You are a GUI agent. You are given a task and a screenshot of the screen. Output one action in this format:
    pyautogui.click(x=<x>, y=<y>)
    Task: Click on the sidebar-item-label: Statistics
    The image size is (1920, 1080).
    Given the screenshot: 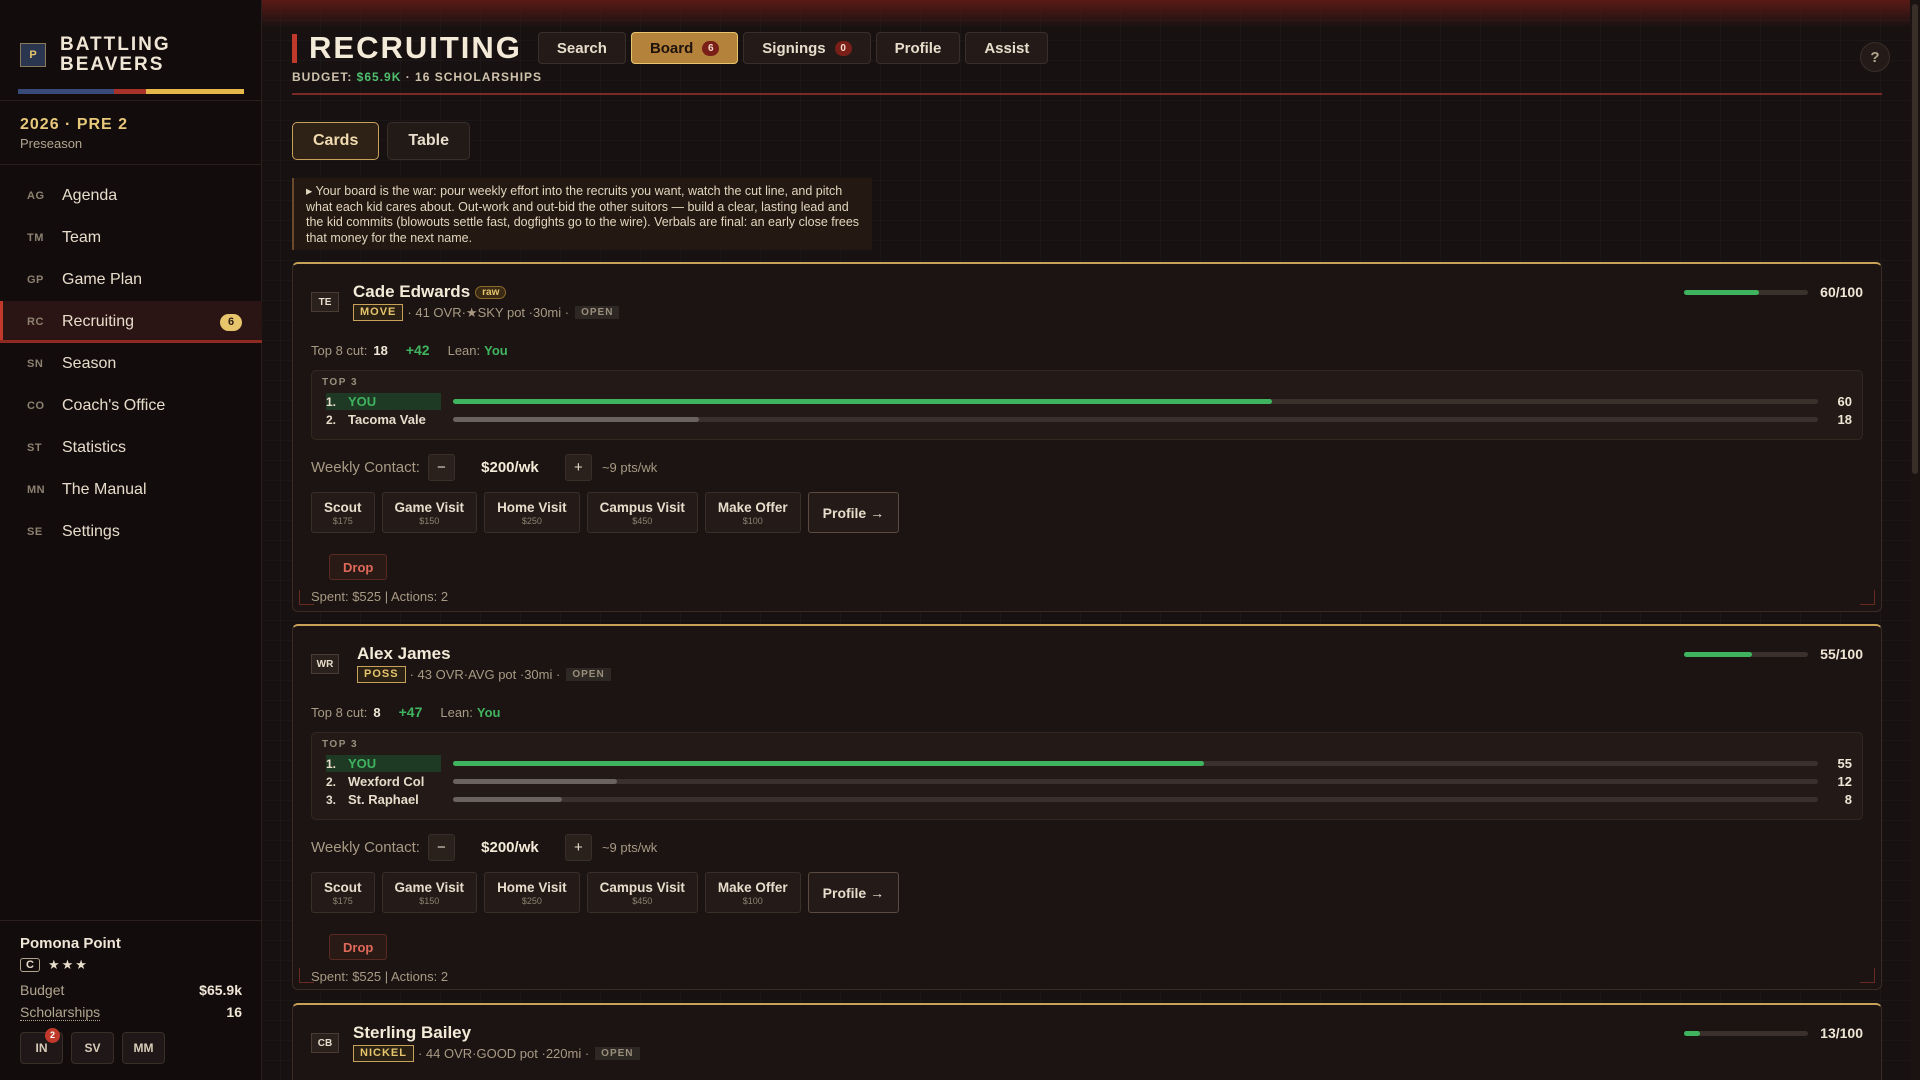 What is the action you would take?
    pyautogui.click(x=94, y=447)
    